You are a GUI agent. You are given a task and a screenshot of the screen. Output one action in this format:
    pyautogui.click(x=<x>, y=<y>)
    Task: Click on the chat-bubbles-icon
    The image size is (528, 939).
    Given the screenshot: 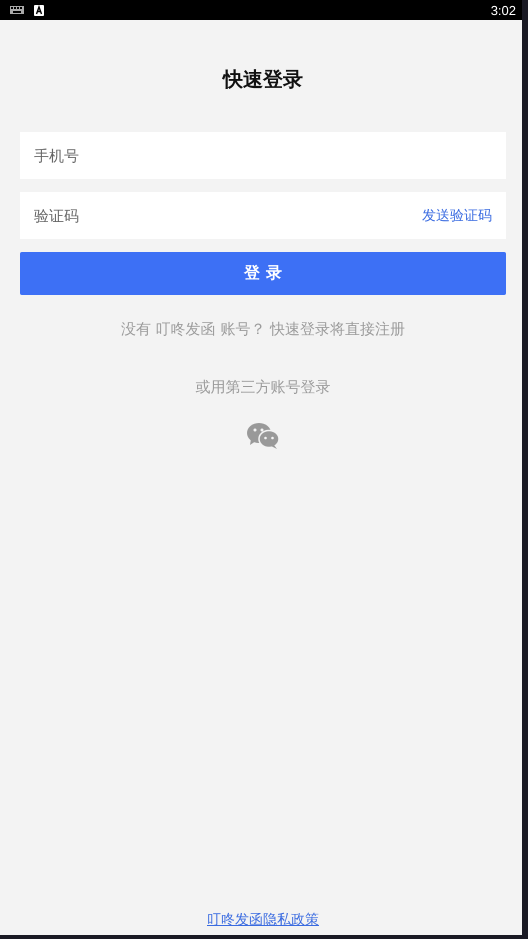 What is the action you would take?
    pyautogui.click(x=263, y=436)
    